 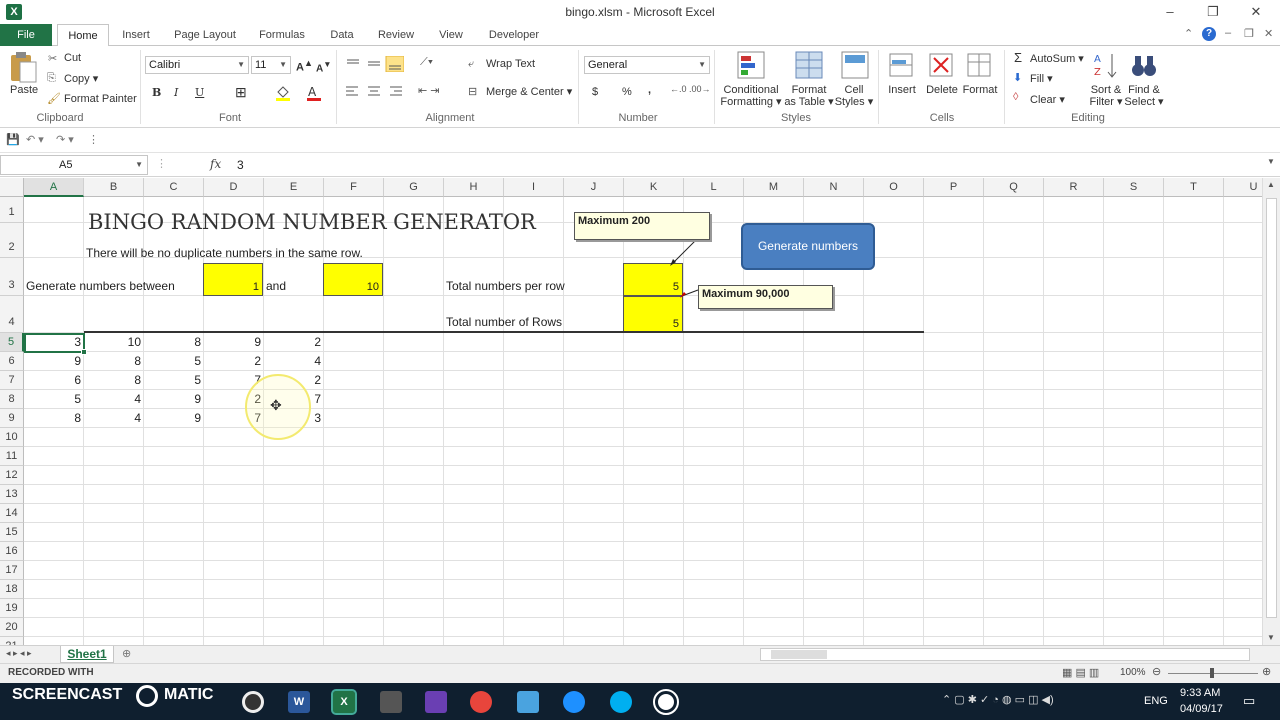 I want to click on borders-icon: ⊞, so click(x=241, y=92).